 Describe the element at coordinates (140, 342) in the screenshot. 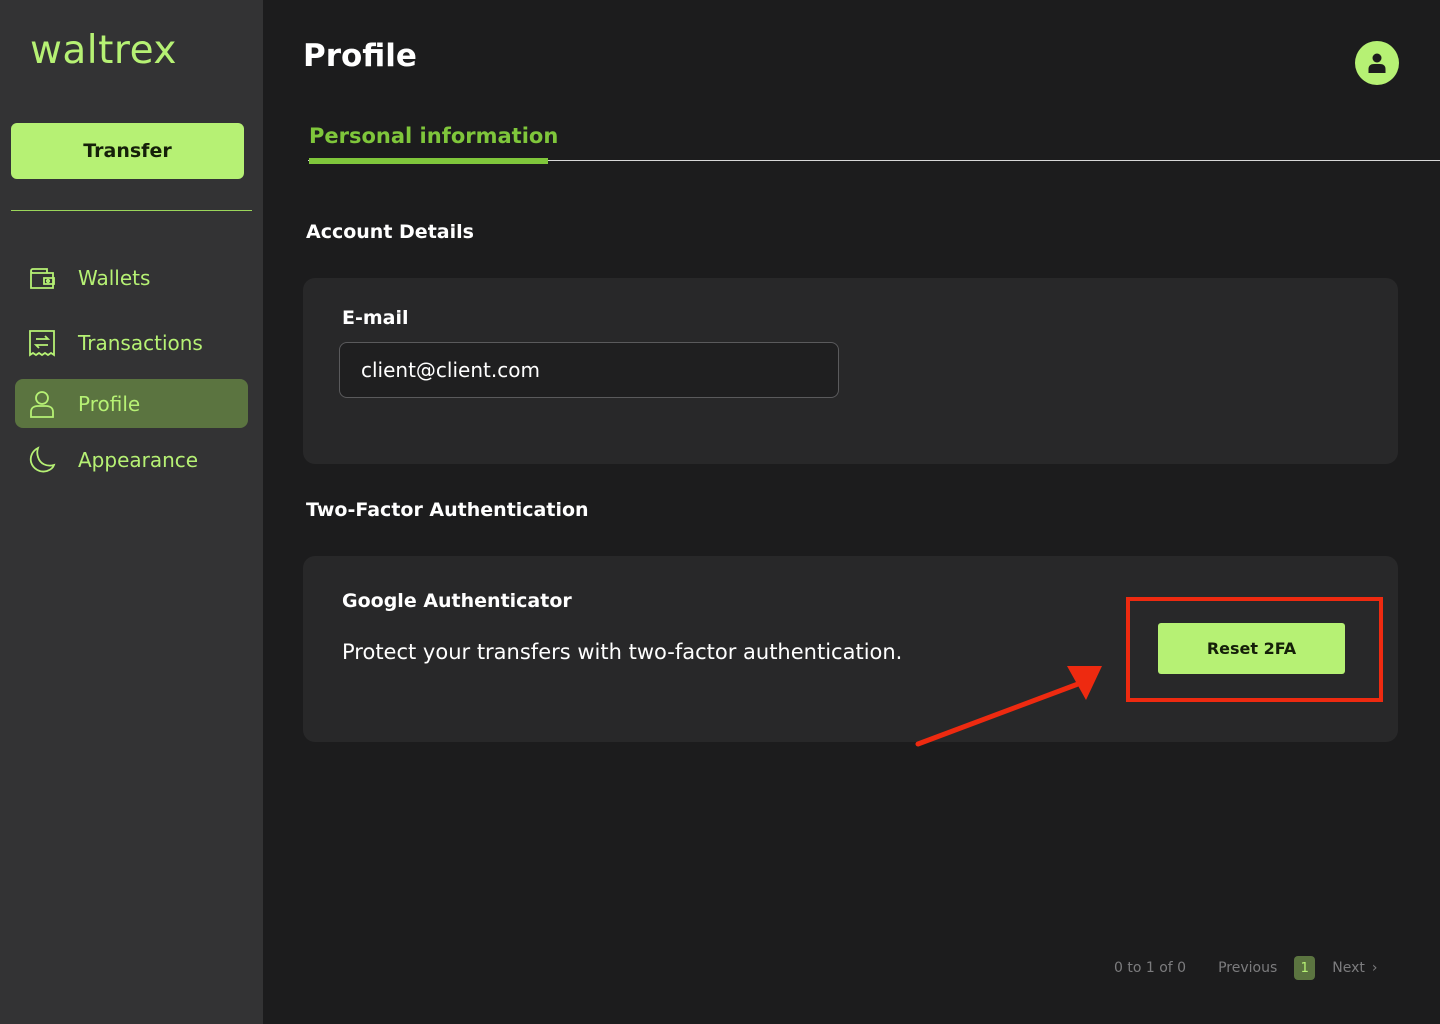

I see `sidebar-item-label: Transactions` at that location.